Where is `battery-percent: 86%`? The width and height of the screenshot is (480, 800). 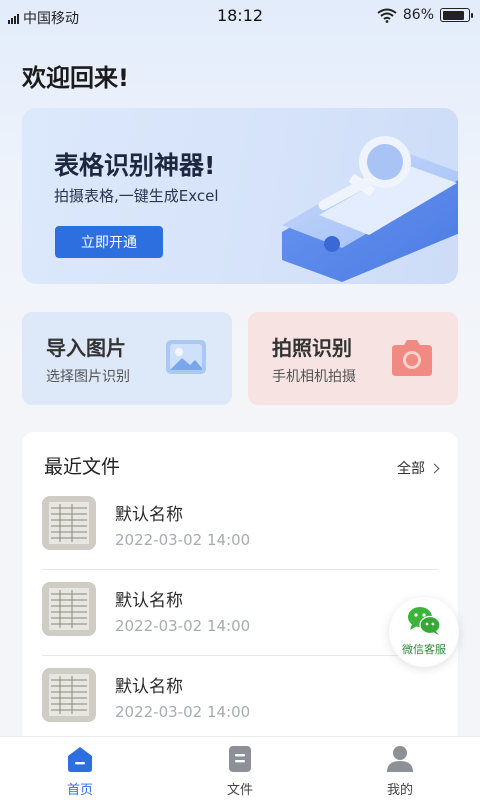
battery-percent: 86% is located at coordinates (418, 15).